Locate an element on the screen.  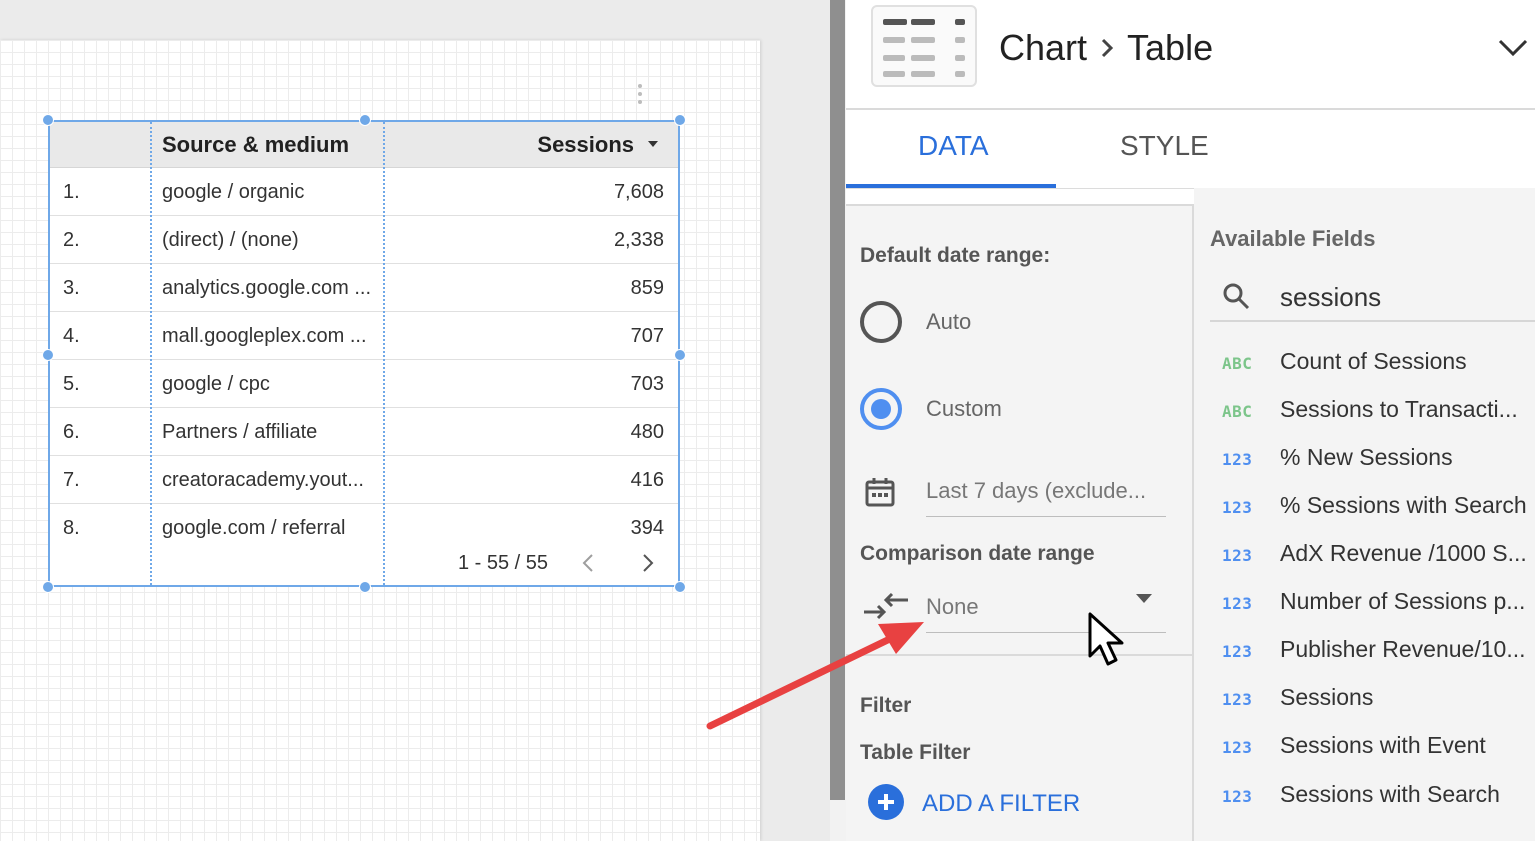
table-row: 5. google / cpc 703 is located at coordinates (364, 383).